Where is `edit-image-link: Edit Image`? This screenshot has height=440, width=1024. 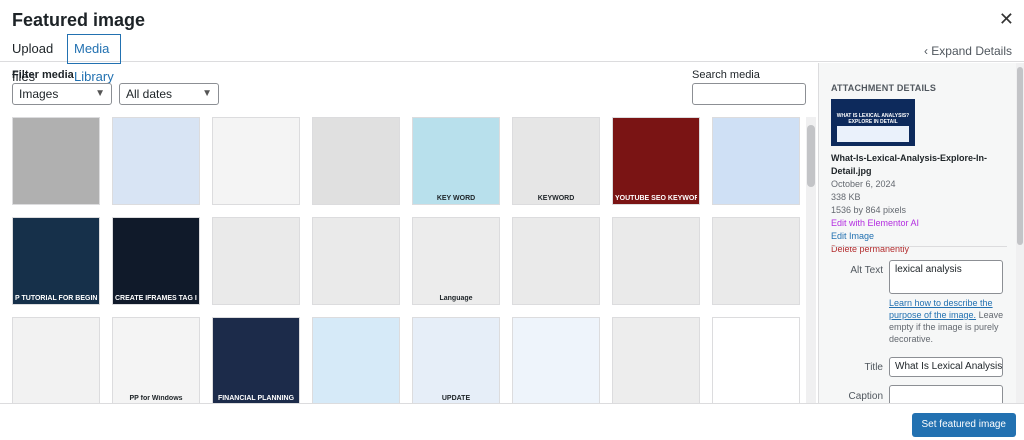 edit-image-link: Edit Image is located at coordinates (923, 236).